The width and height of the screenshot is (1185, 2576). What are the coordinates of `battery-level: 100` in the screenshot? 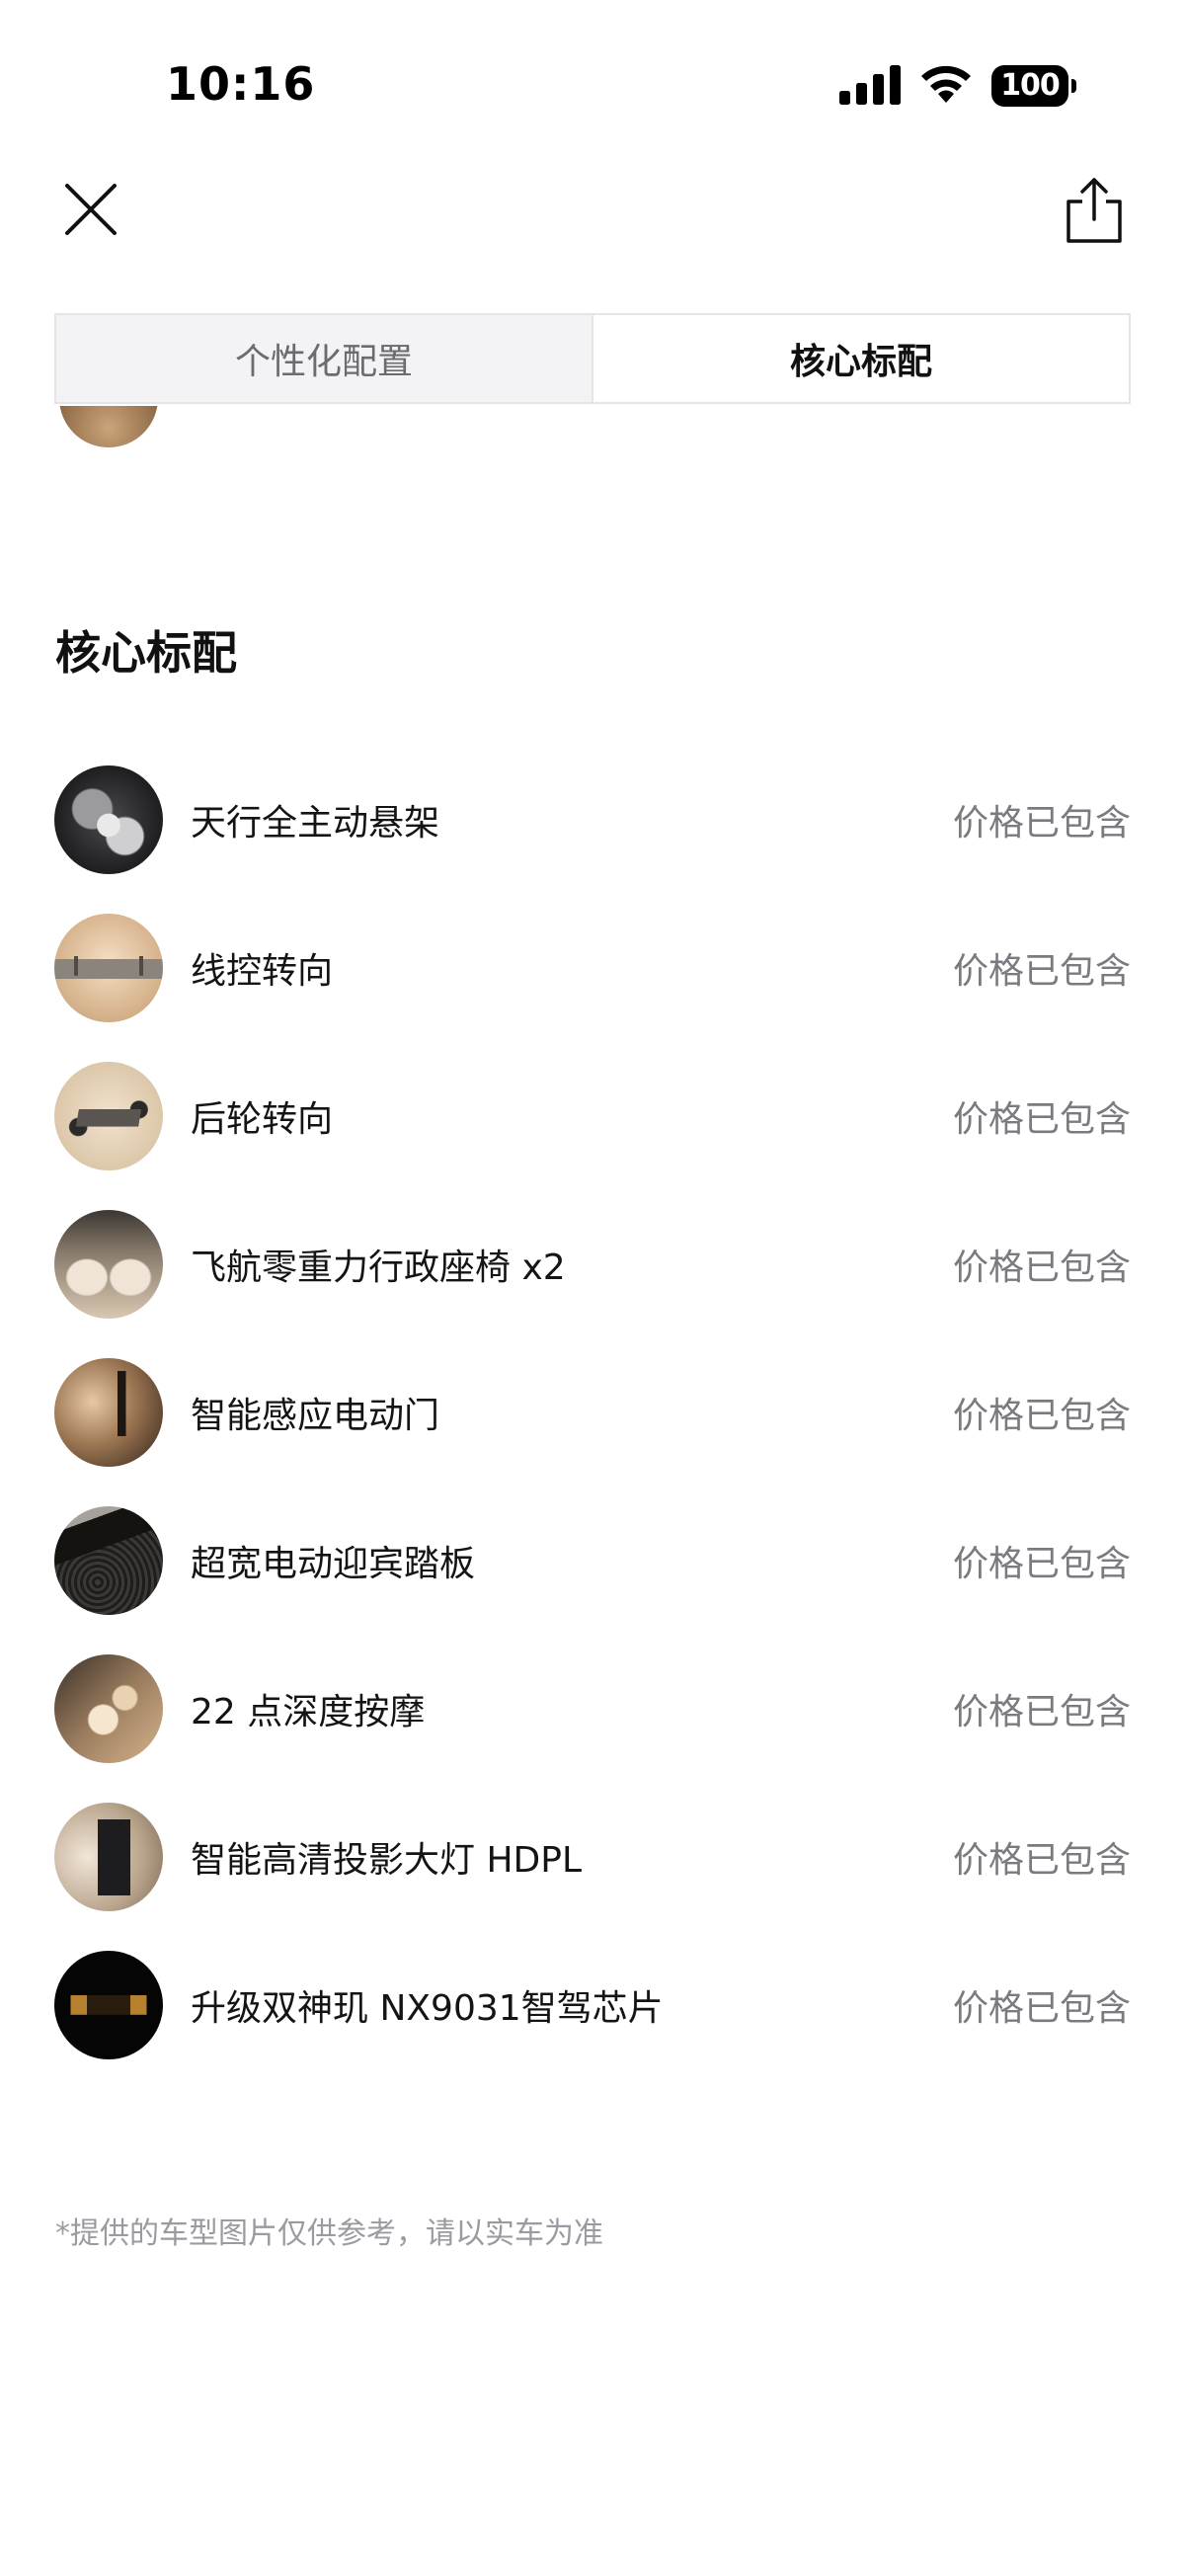 It's located at (1030, 86).